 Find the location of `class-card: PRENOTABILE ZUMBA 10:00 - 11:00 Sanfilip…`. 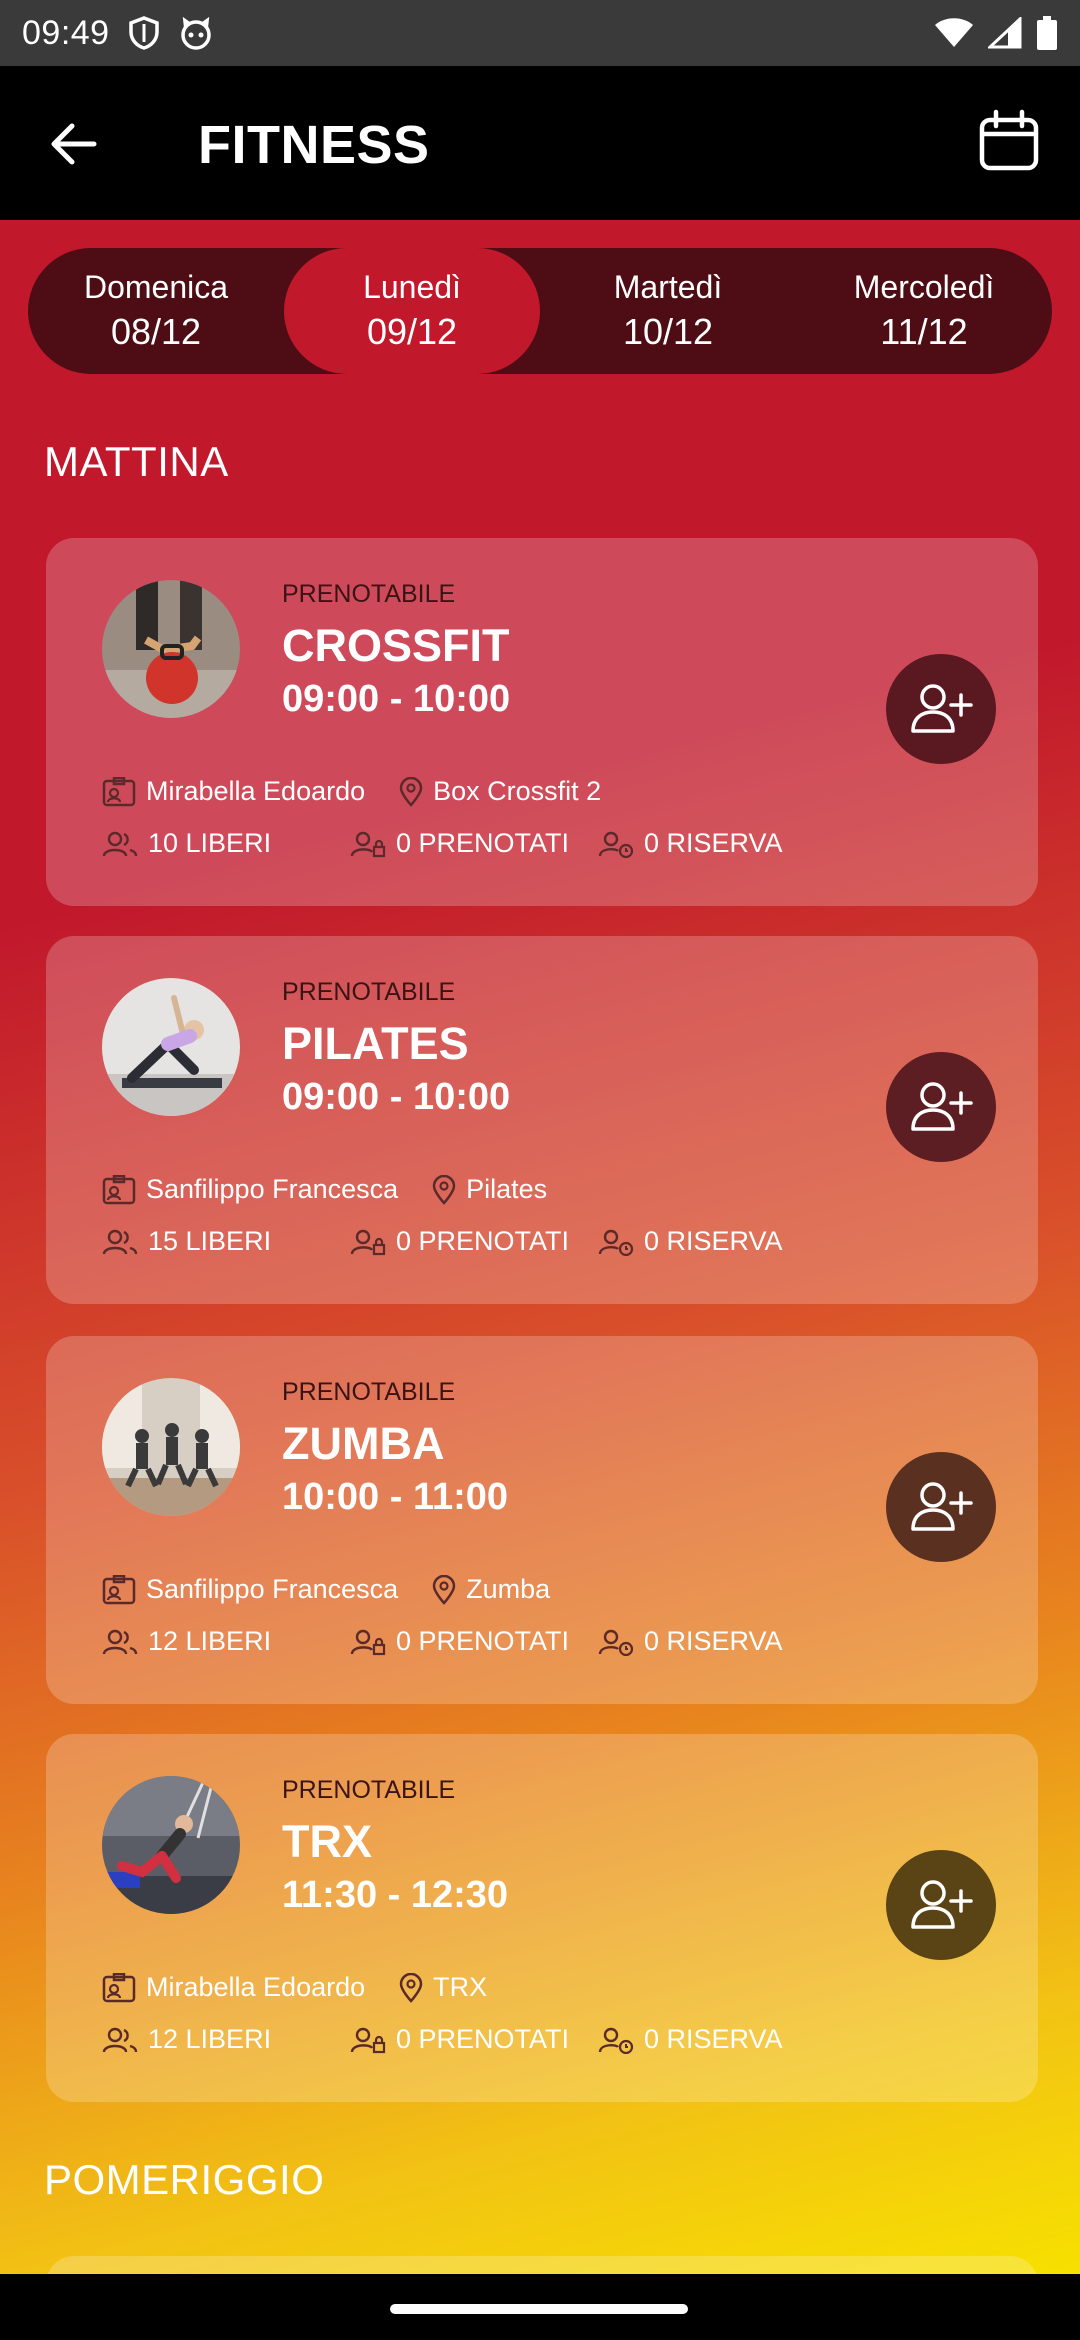

class-card: PRENOTABILE ZUMBA 10:00 - 11:00 Sanfilip… is located at coordinates (542, 1520).